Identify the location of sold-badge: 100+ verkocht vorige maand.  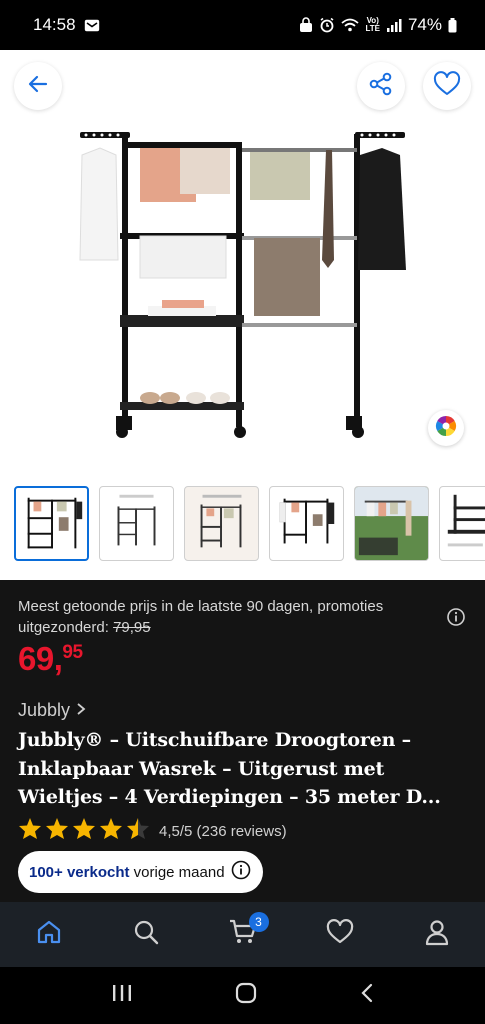
(140, 872).